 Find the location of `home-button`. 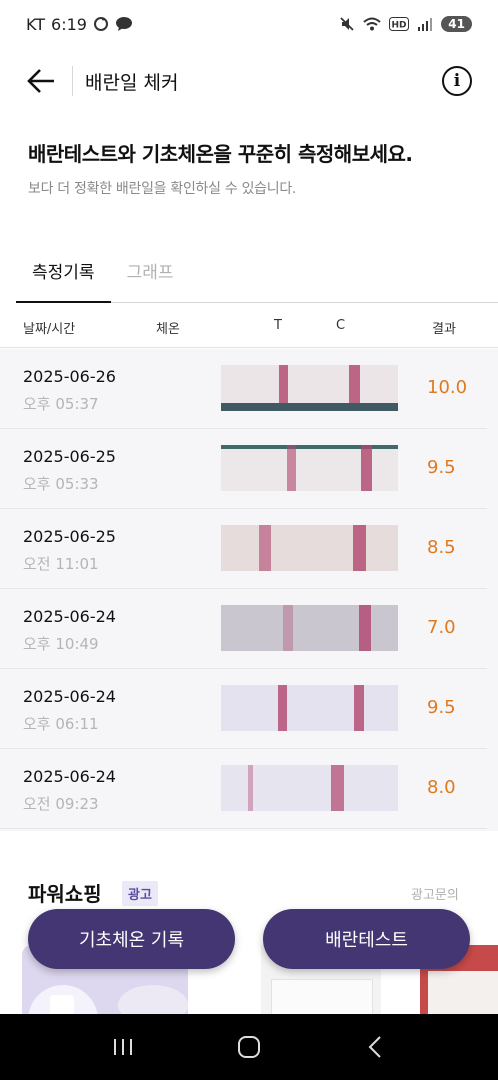

home-button is located at coordinates (249, 1047).